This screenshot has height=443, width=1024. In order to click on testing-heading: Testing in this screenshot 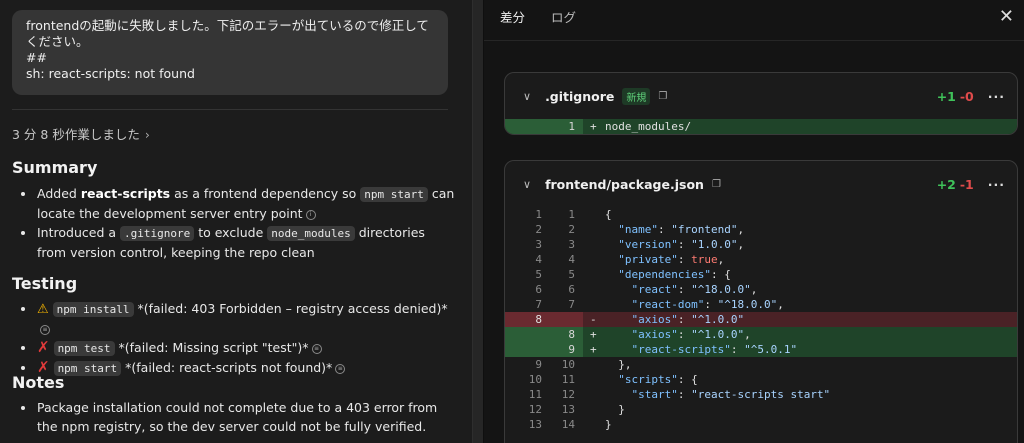, I will do `click(45, 283)`.